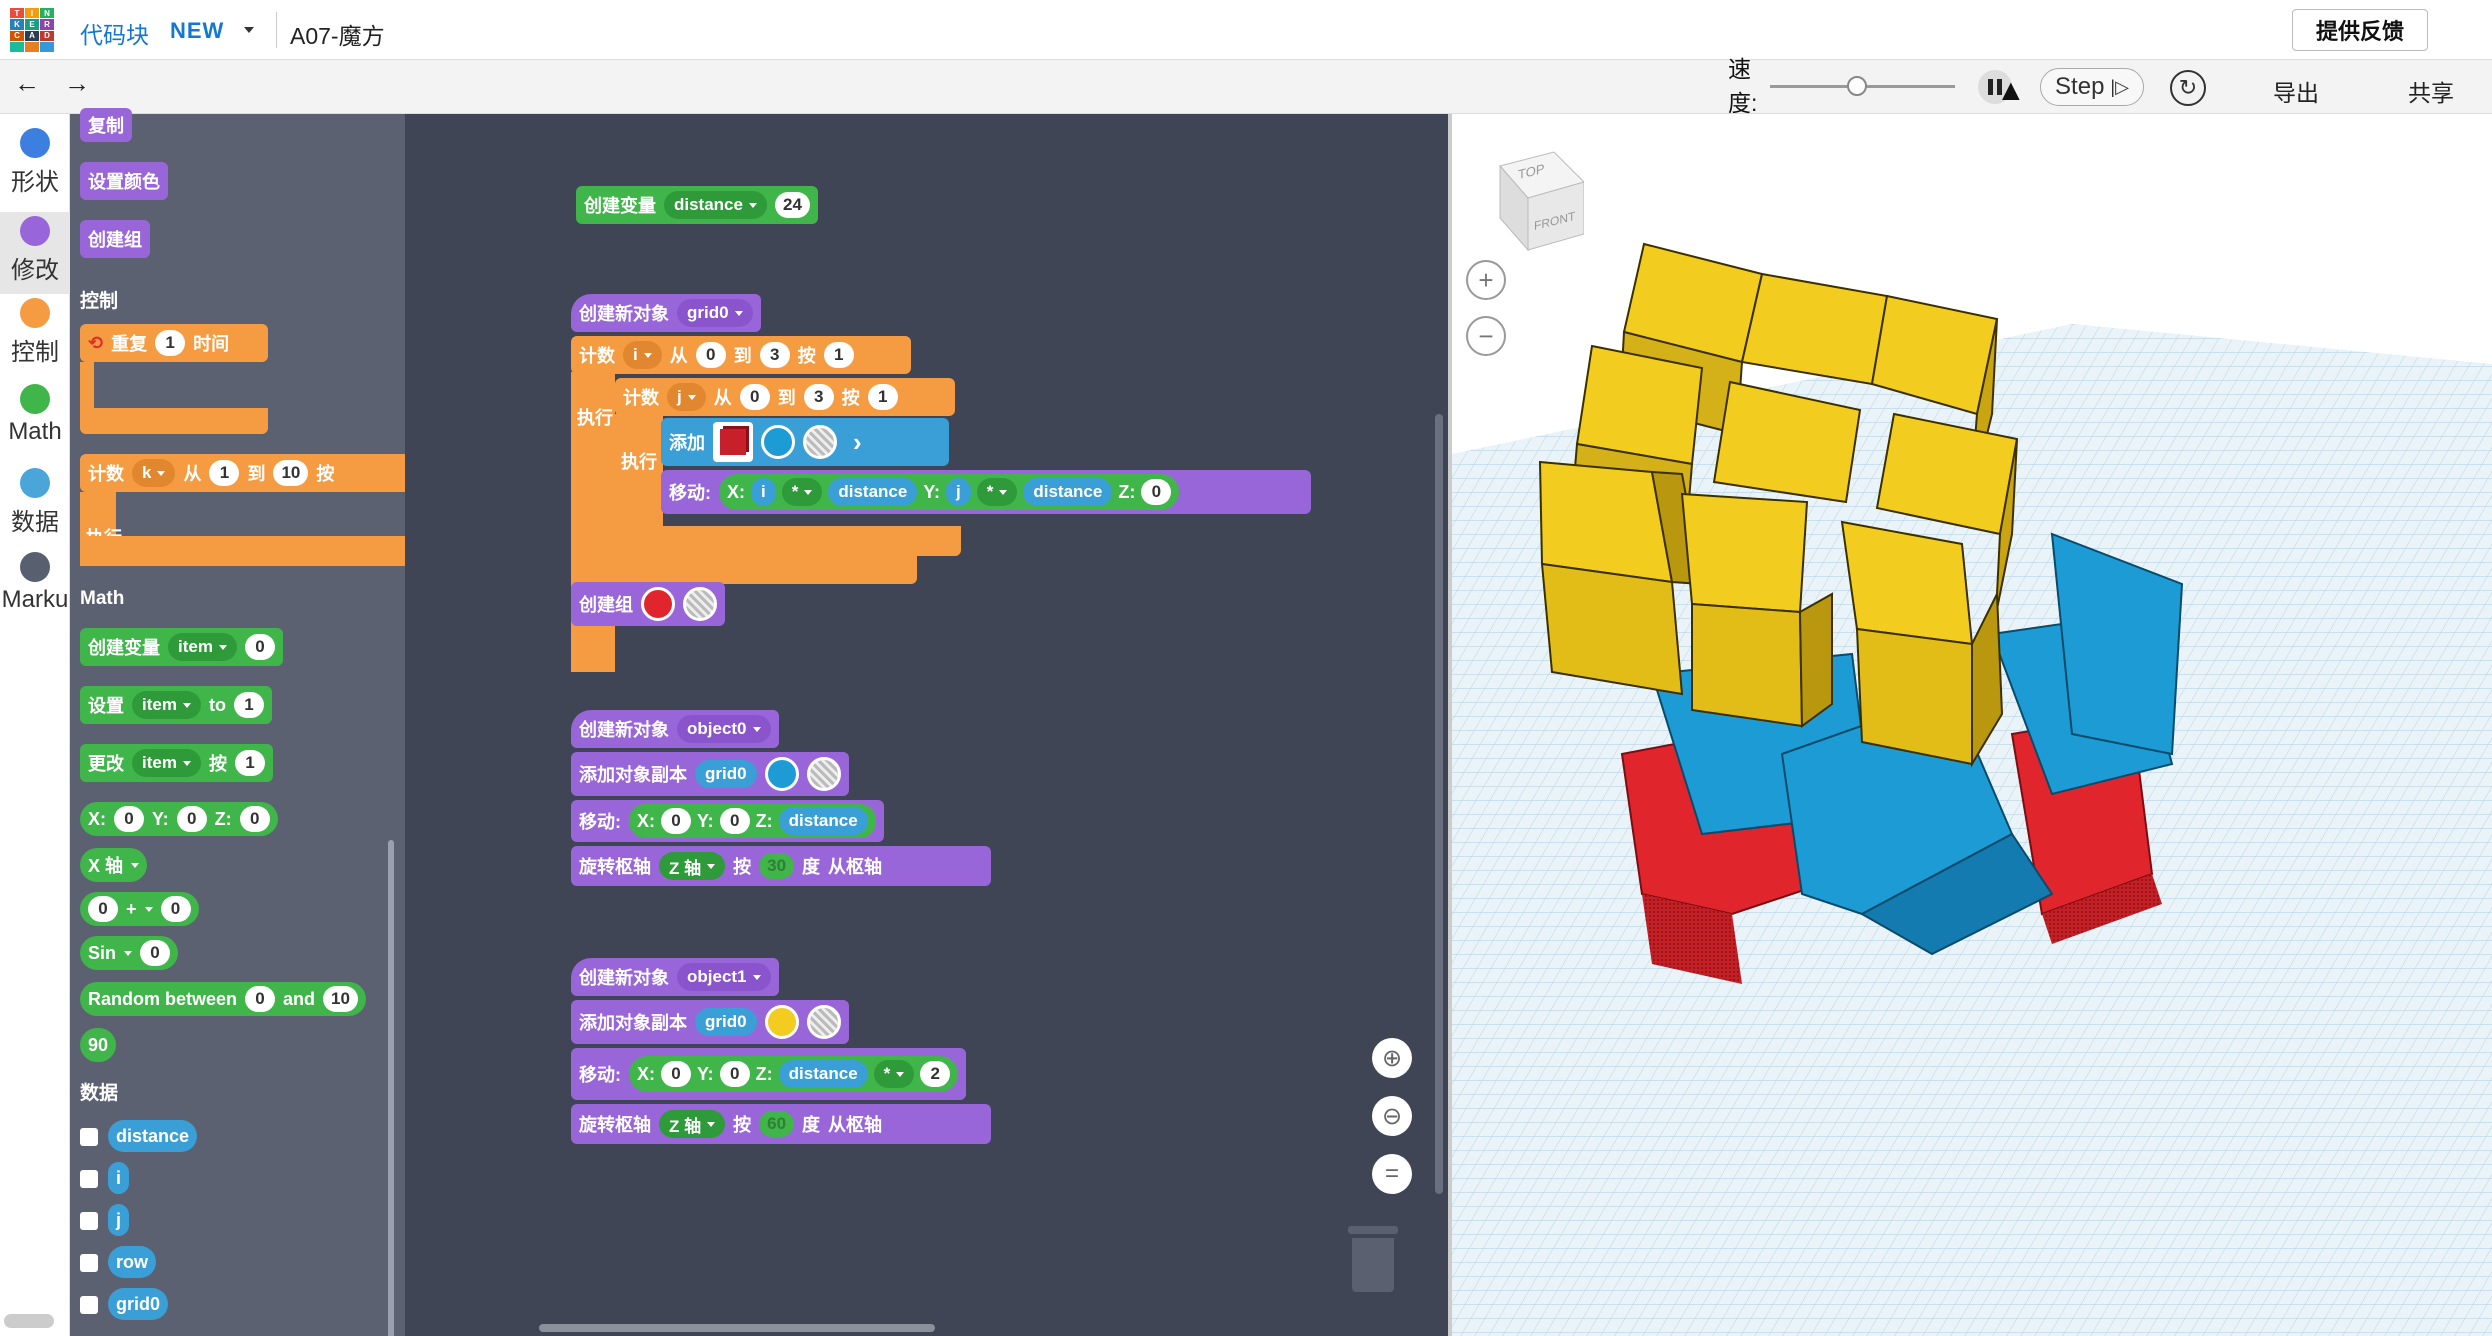 Image resolution: width=2492 pixels, height=1336 pixels. I want to click on loop-var-dropdown: i, so click(642, 355).